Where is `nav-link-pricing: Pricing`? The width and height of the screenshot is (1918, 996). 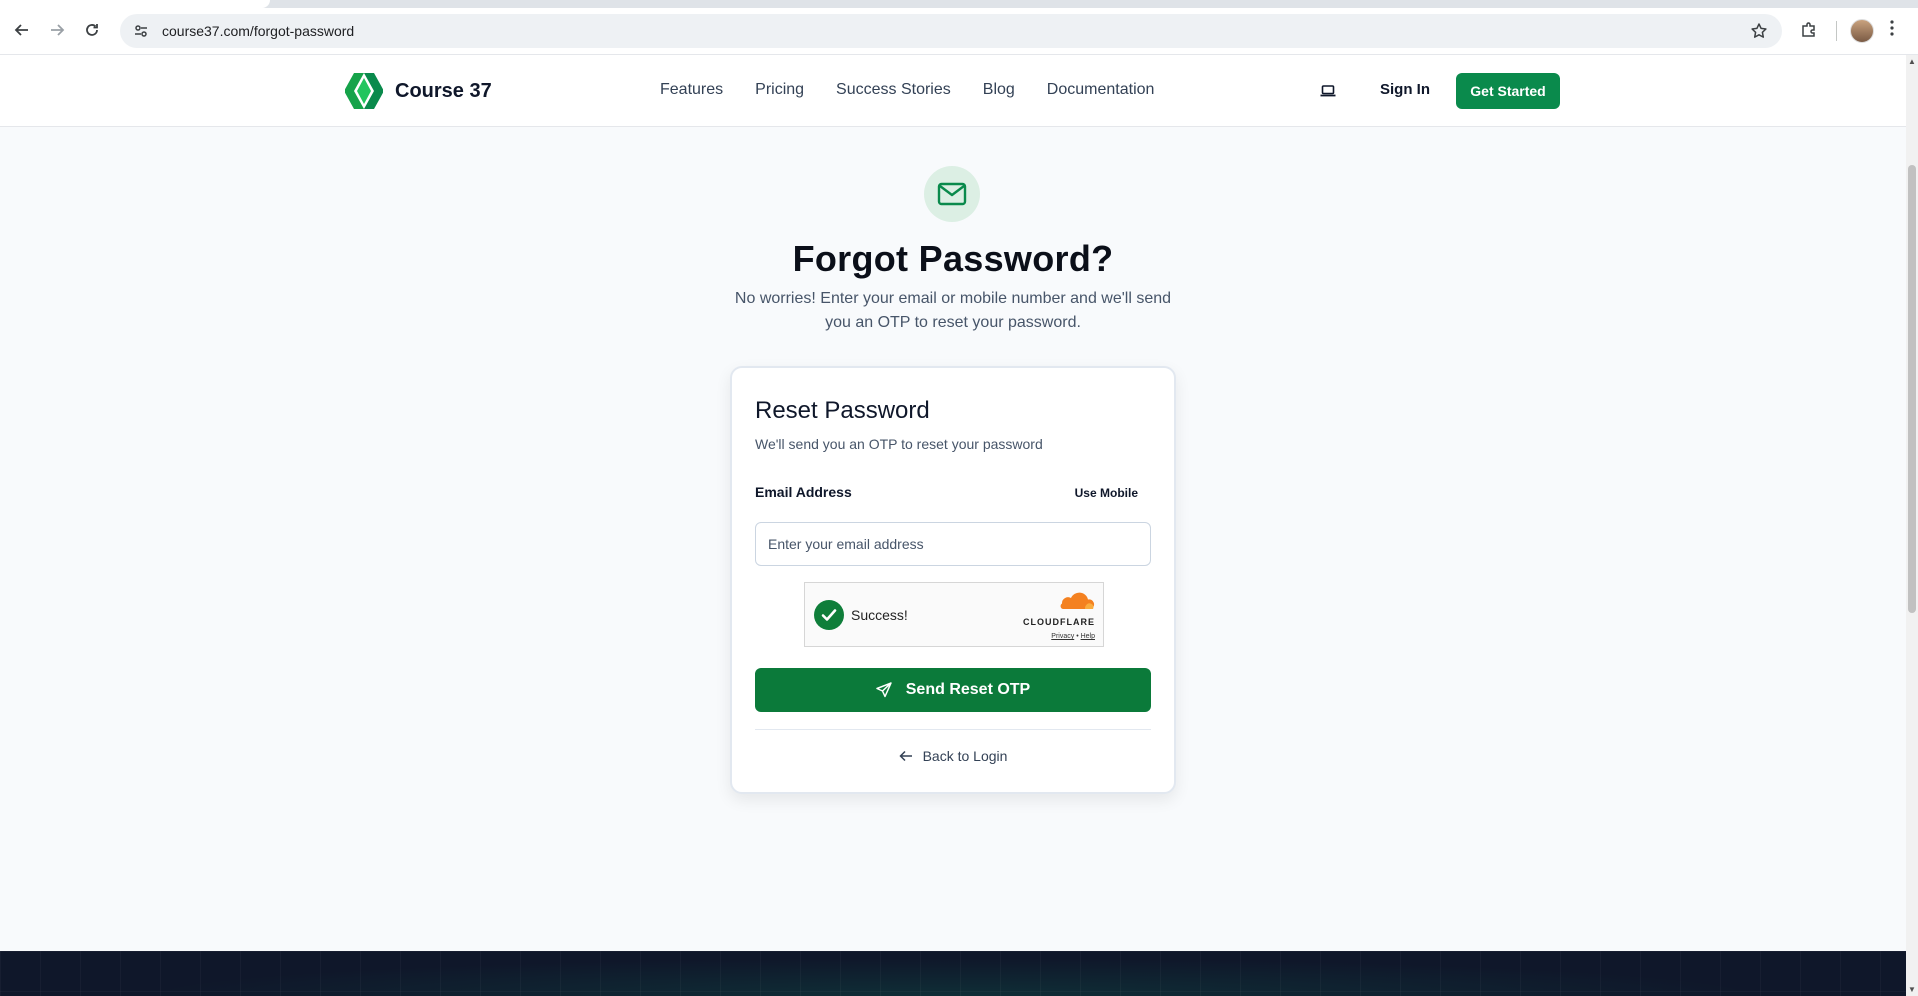 nav-link-pricing: Pricing is located at coordinates (779, 90).